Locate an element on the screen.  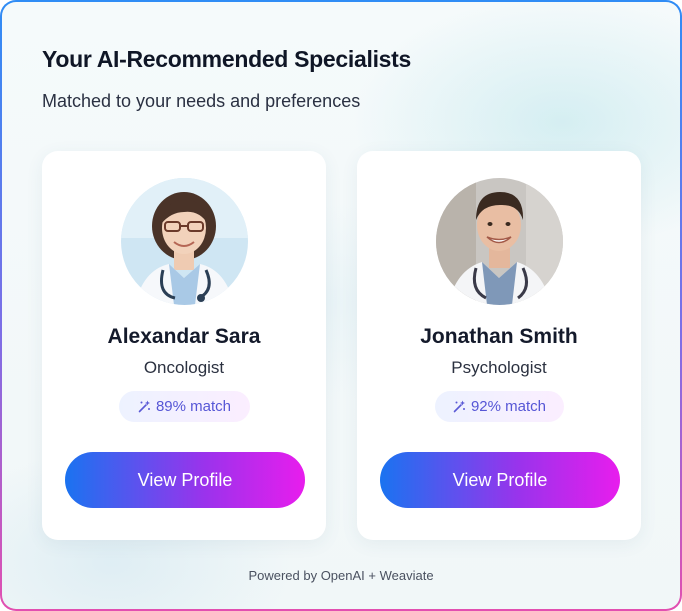
page-subtitle: Matched to your needs and preferences is located at coordinates (201, 101).